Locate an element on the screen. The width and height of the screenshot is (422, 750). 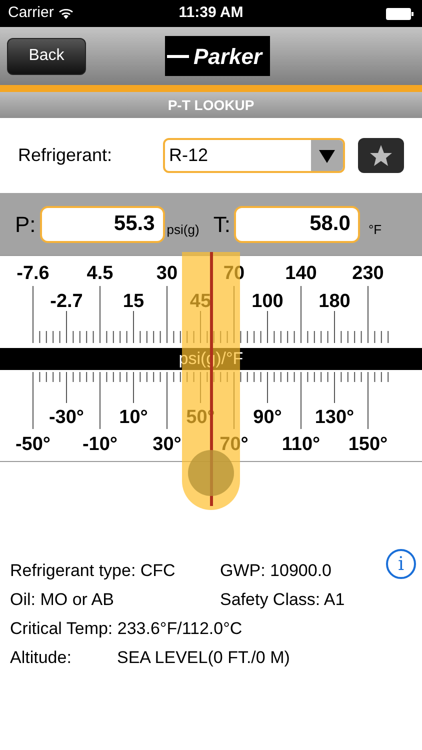
temperature-scale-label: 150° is located at coordinates (368, 444).